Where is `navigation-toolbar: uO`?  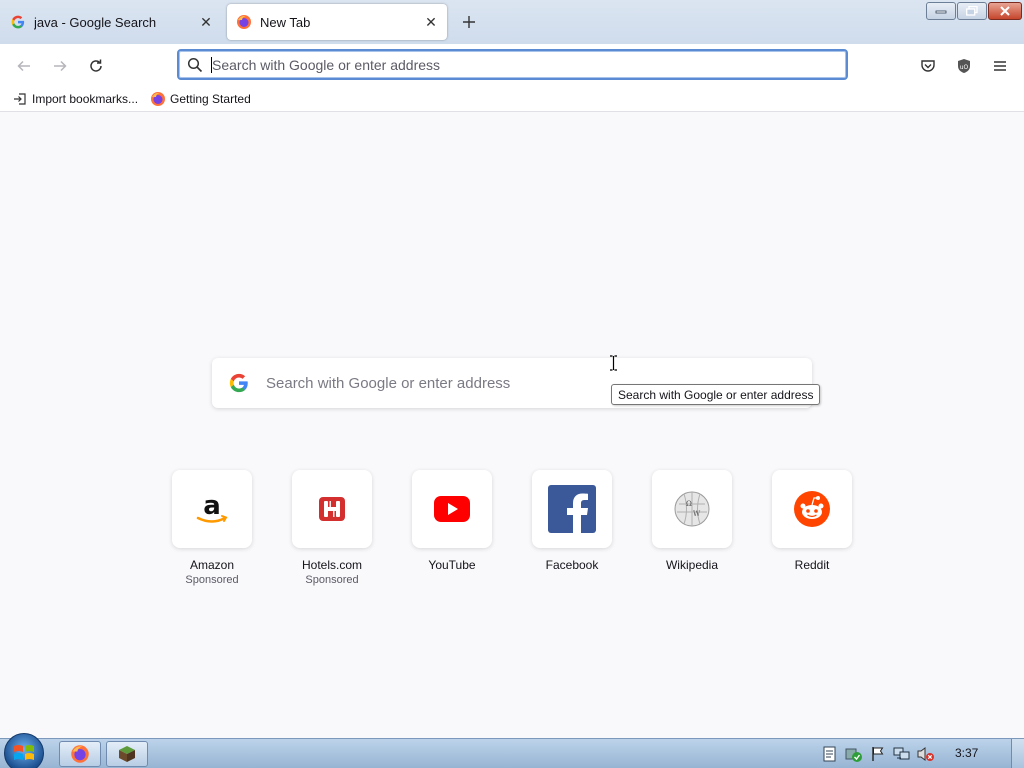 navigation-toolbar: uO is located at coordinates (512, 65).